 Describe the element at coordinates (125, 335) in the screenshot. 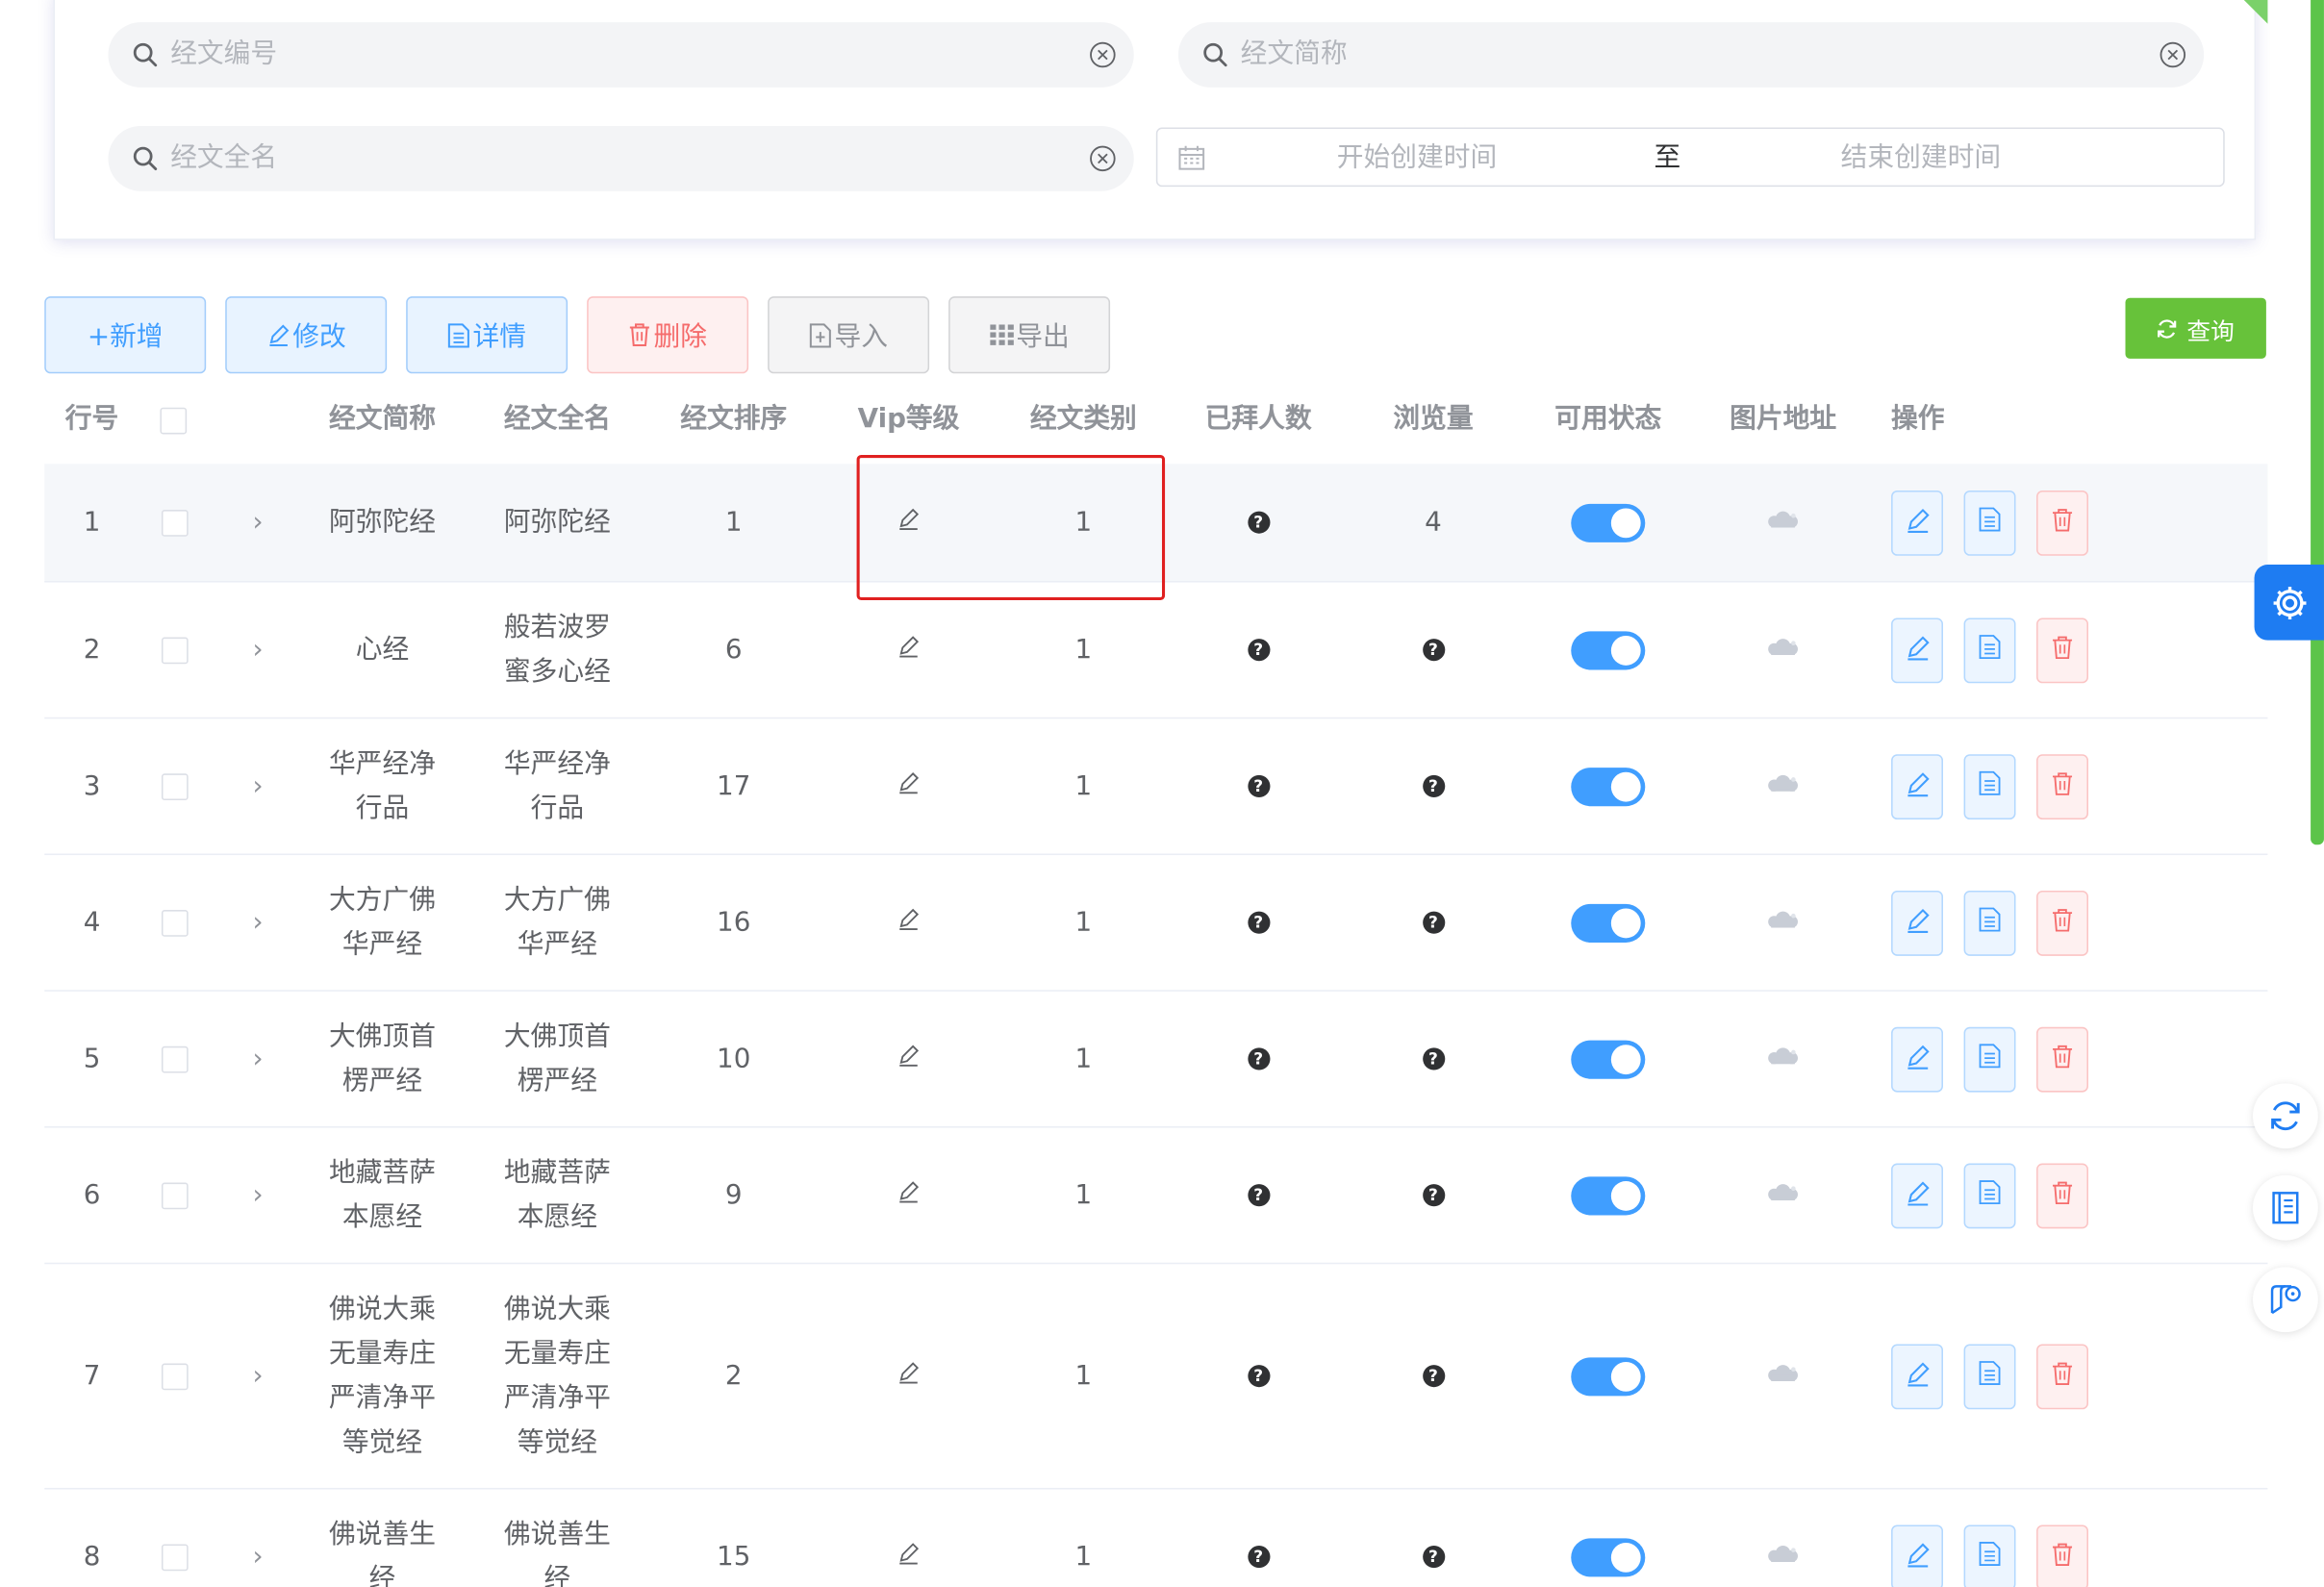

I see `add-button: +新增` at that location.